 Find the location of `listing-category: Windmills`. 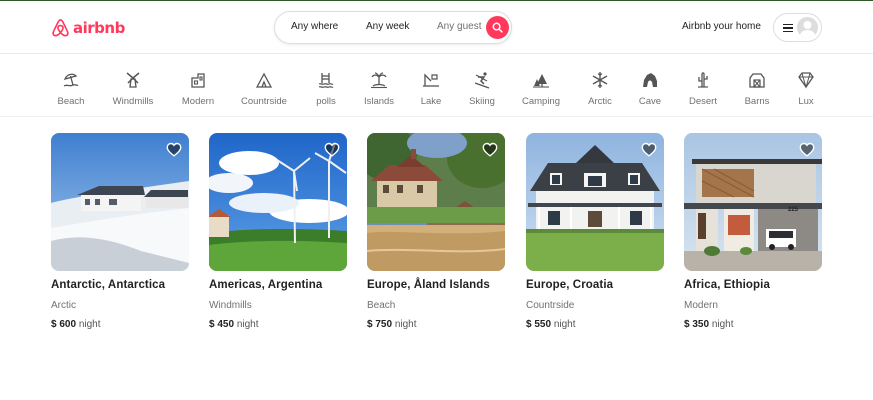

listing-category: Windmills is located at coordinates (230, 305).